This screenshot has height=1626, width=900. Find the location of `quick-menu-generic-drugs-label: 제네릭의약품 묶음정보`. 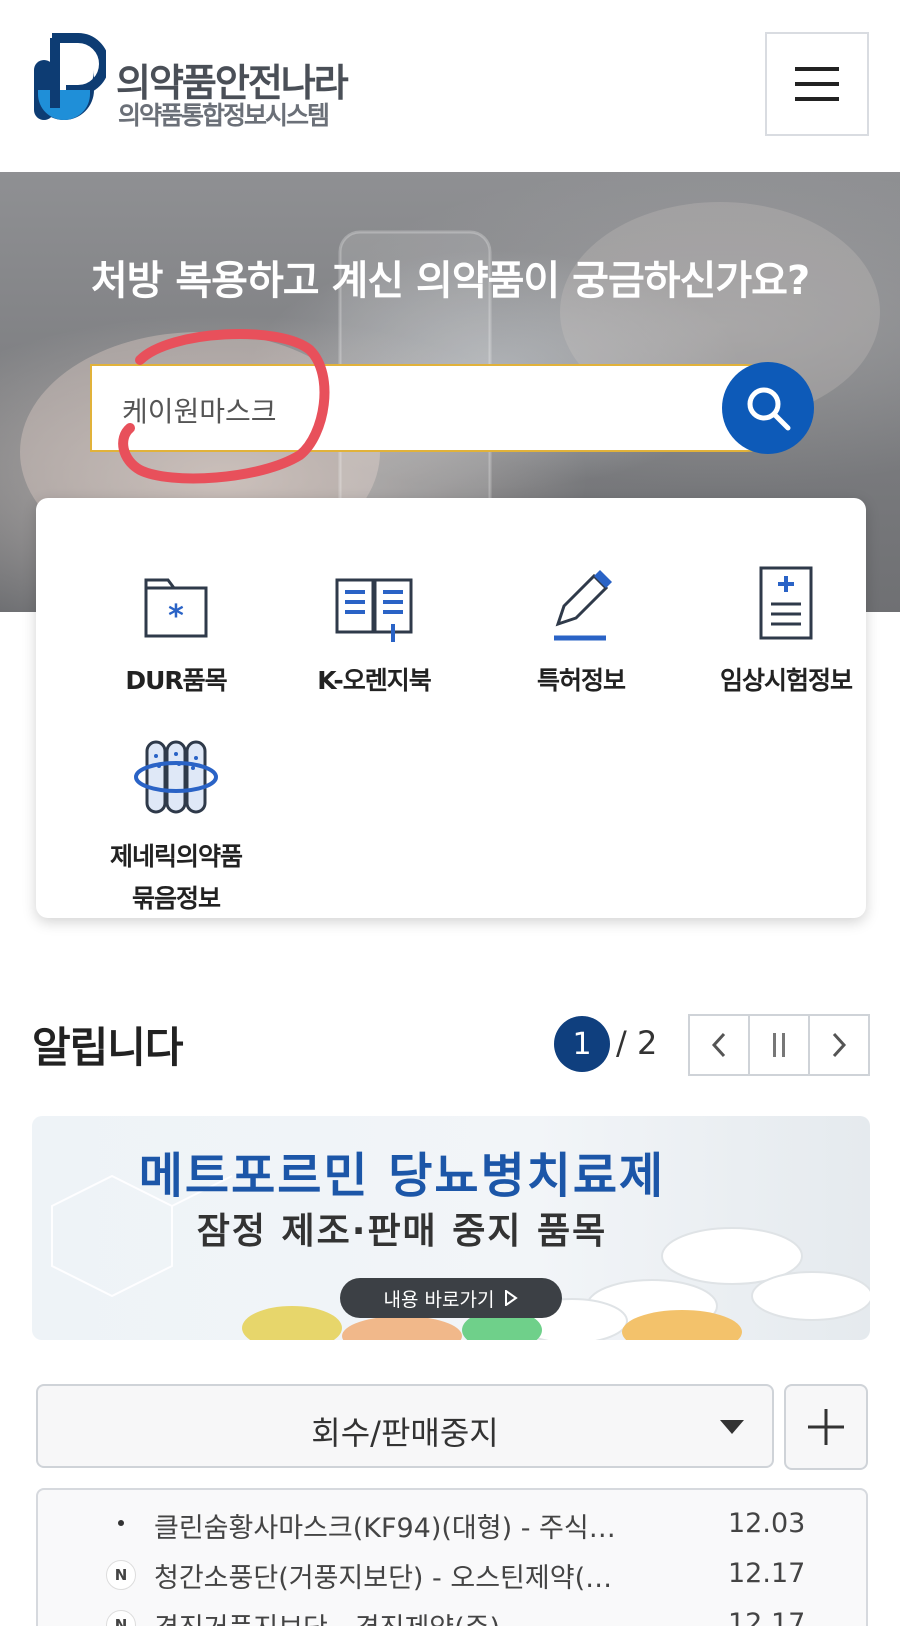

quick-menu-generic-drugs-label: 제네릭의약품 묶음정보 is located at coordinates (176, 877).